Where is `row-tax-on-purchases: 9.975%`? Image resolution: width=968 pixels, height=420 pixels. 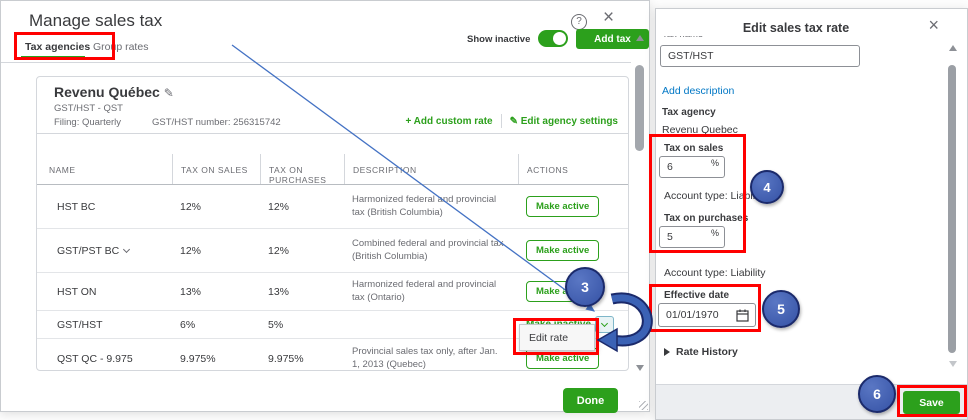
row-tax-on-purchases: 9.975% is located at coordinates (286, 358).